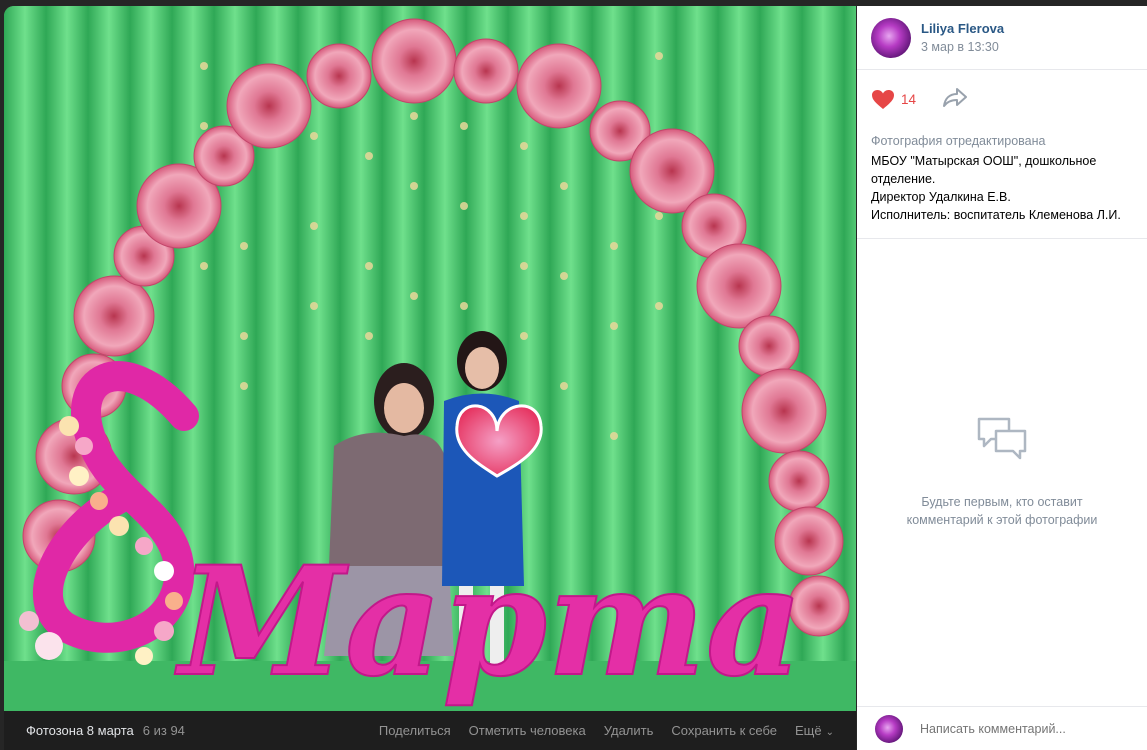 This screenshot has width=1147, height=750. I want to click on post-actions: 14, so click(1002, 99).